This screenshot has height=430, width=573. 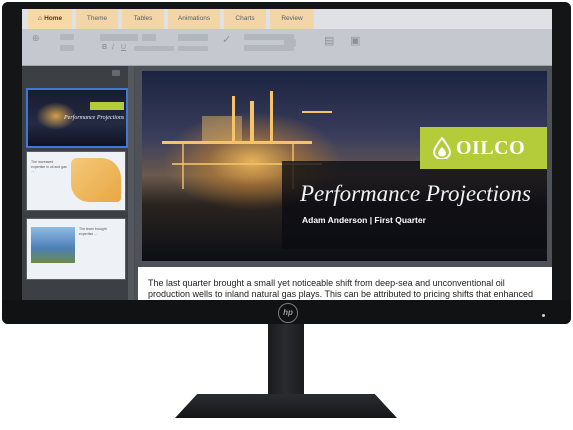 I want to click on underline-icon: U, so click(x=123, y=47).